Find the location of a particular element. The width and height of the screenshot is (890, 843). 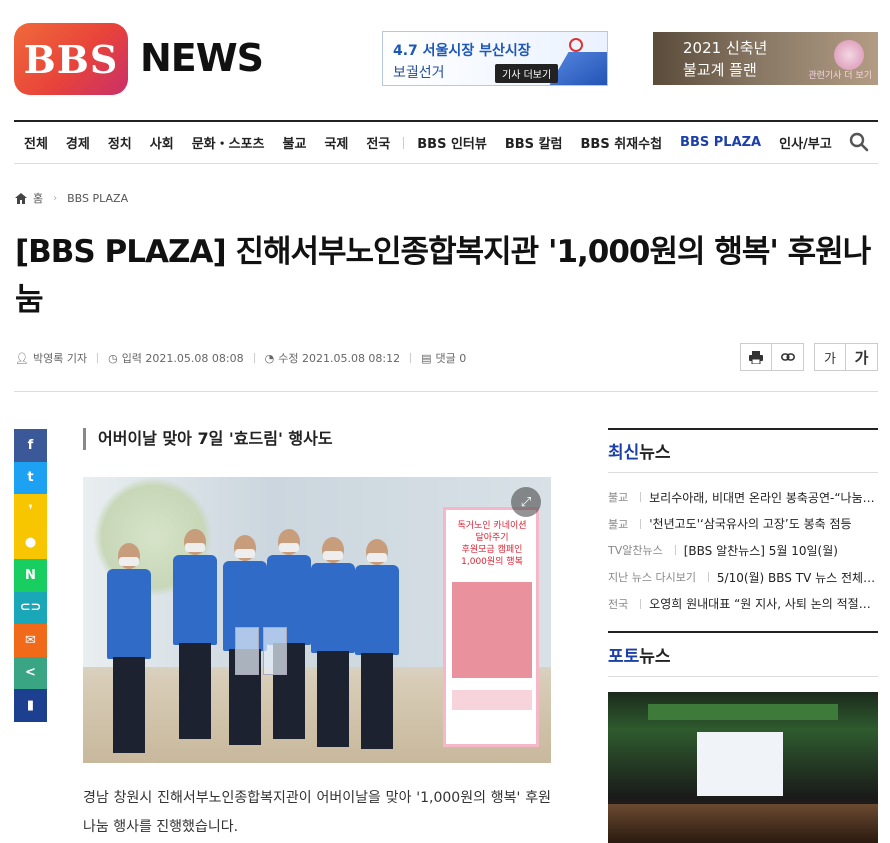

nav-item: 정치 is located at coordinates (120, 142).